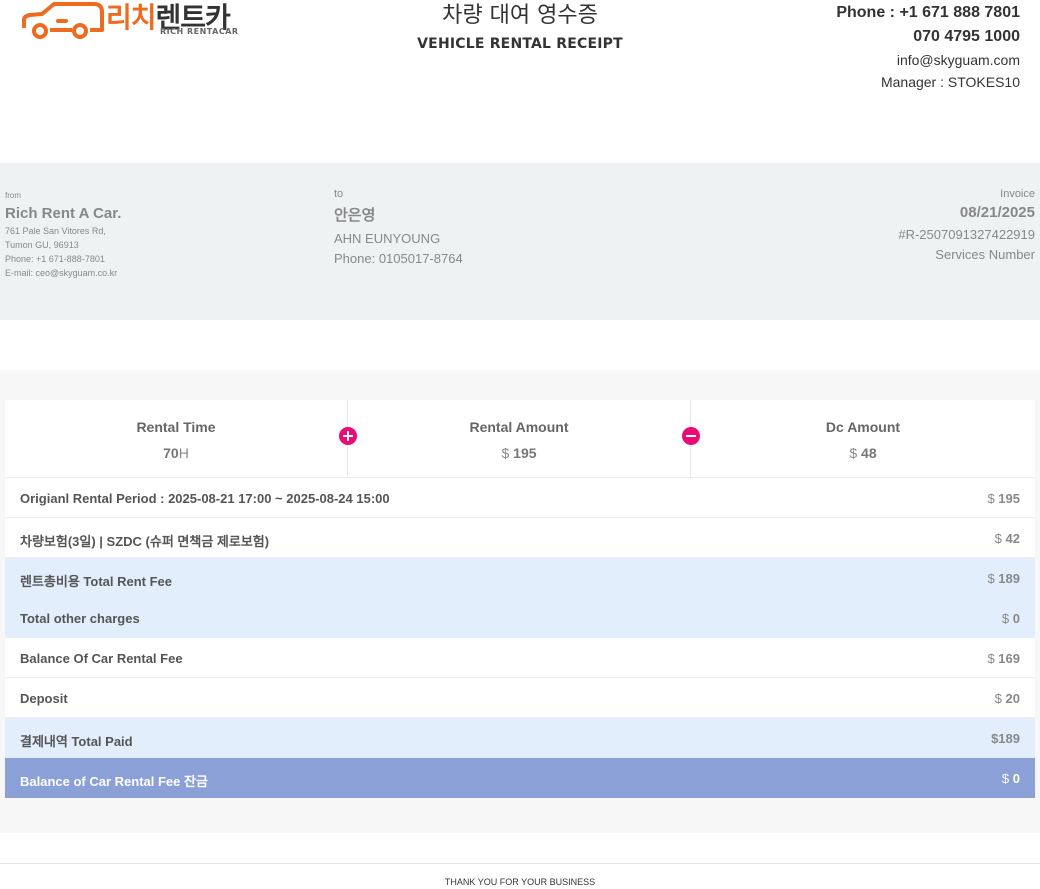 This screenshot has width=1040, height=889. I want to click on row-label: Balance of Car Rental Fee 잔금, so click(114, 781).